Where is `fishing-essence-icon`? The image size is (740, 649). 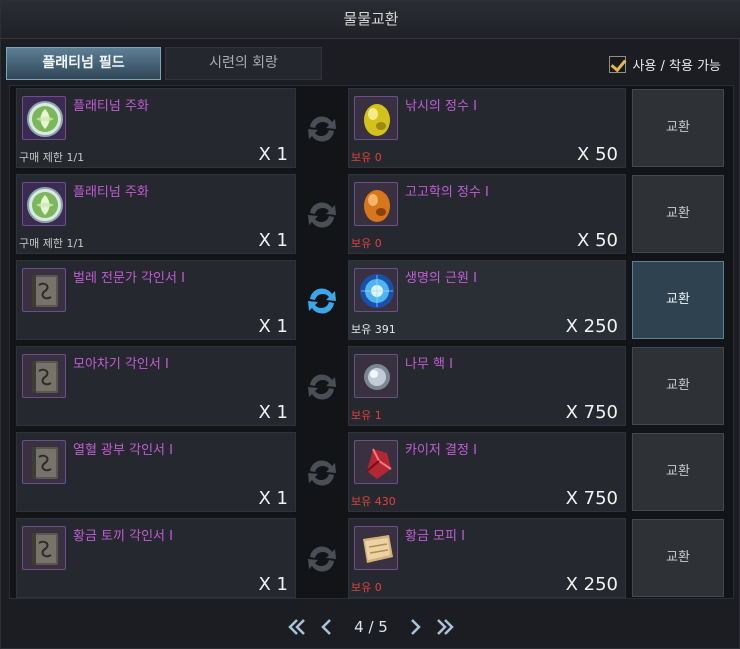
fishing-essence-icon is located at coordinates (376, 118).